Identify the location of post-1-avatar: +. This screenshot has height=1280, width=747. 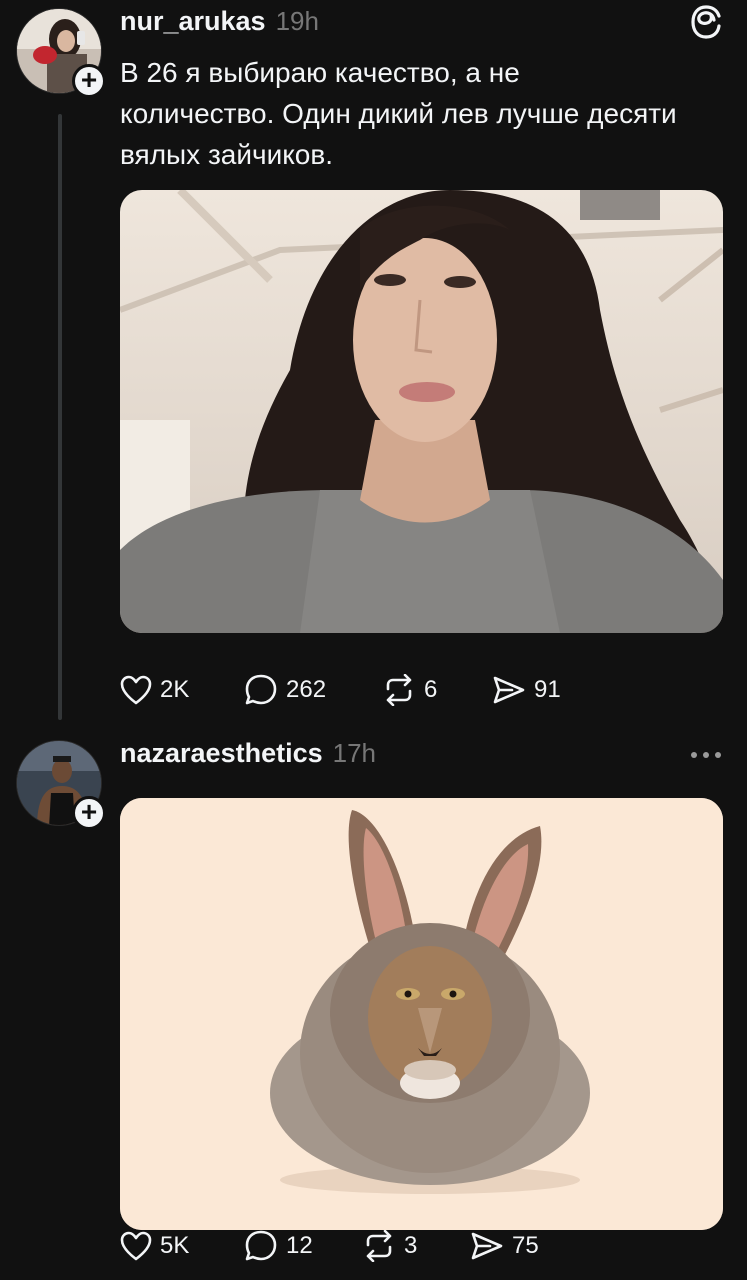
(61, 53).